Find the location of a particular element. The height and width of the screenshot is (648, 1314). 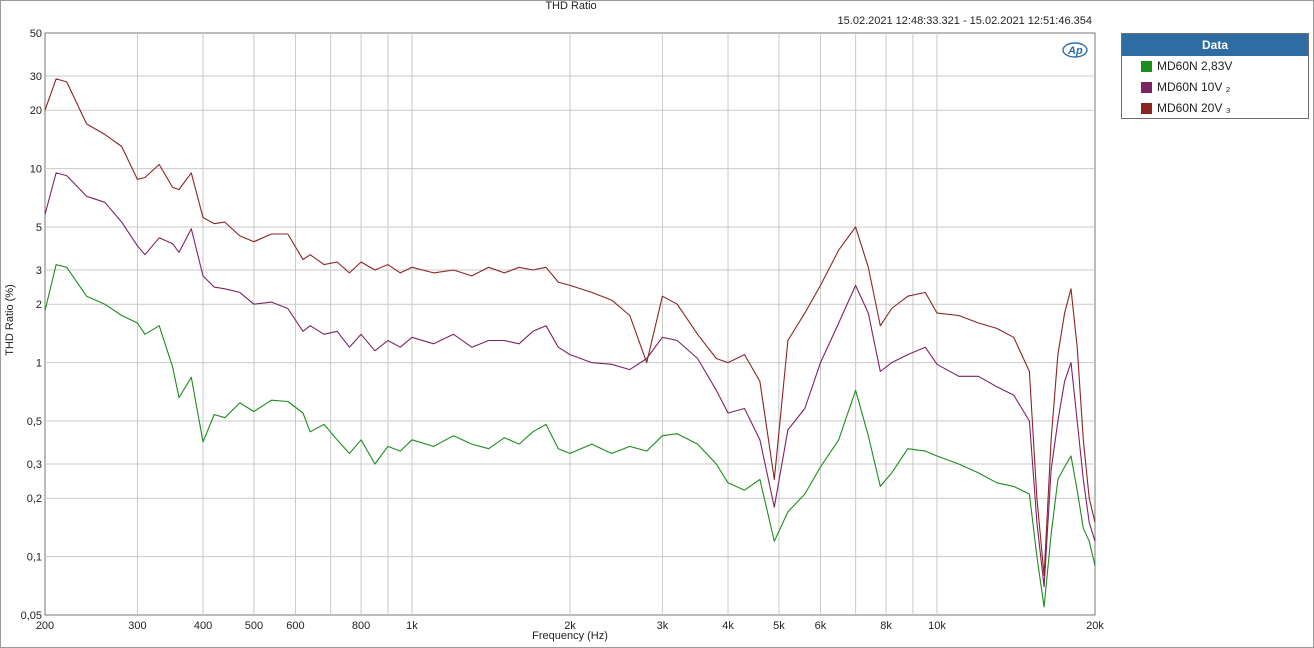

y-tick-labels: 5030201053210,50,30,20,10,05 is located at coordinates (31, 325).